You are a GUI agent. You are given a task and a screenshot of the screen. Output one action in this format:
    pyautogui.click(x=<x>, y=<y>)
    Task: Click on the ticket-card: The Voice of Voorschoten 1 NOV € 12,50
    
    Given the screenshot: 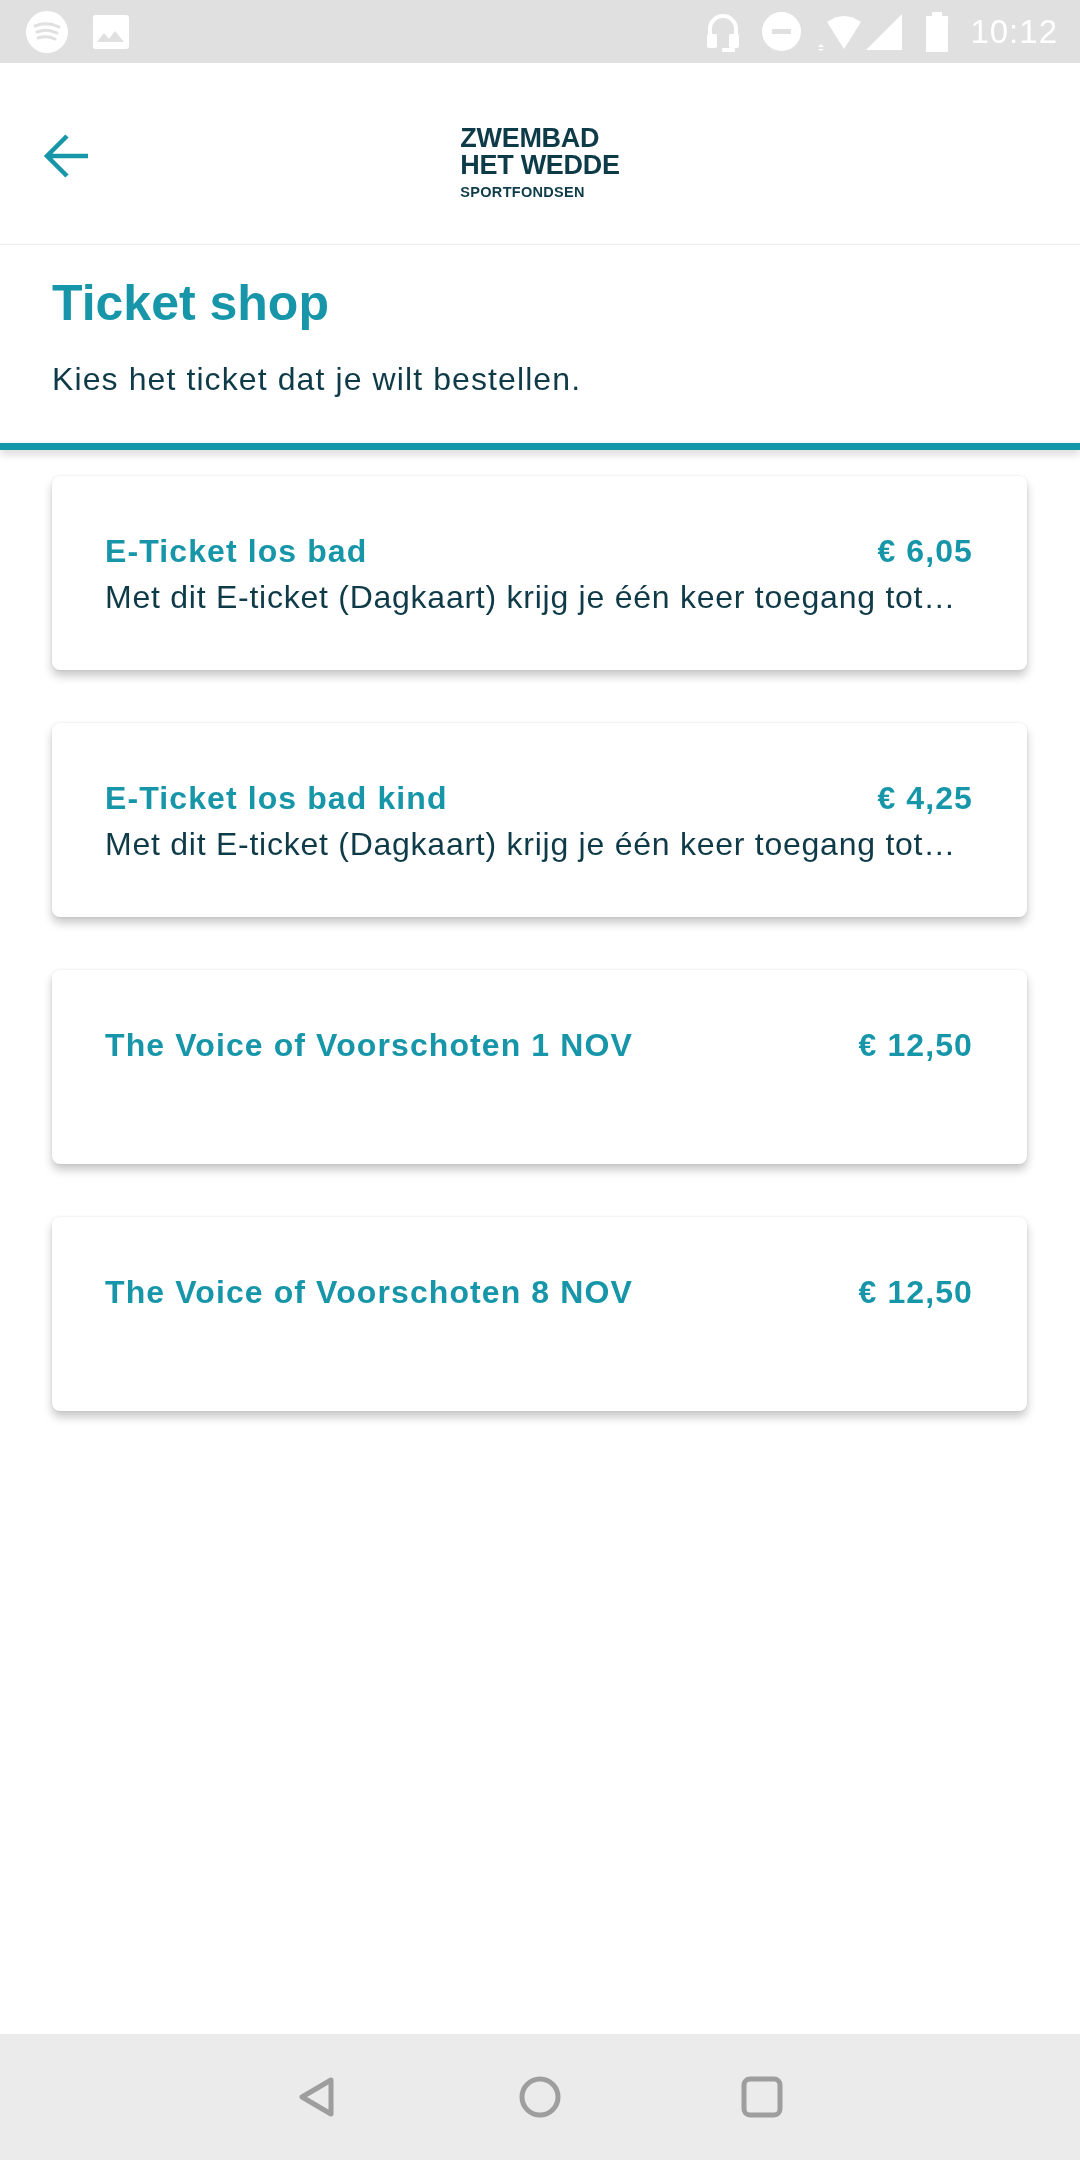 What is the action you would take?
    pyautogui.click(x=539, y=1067)
    